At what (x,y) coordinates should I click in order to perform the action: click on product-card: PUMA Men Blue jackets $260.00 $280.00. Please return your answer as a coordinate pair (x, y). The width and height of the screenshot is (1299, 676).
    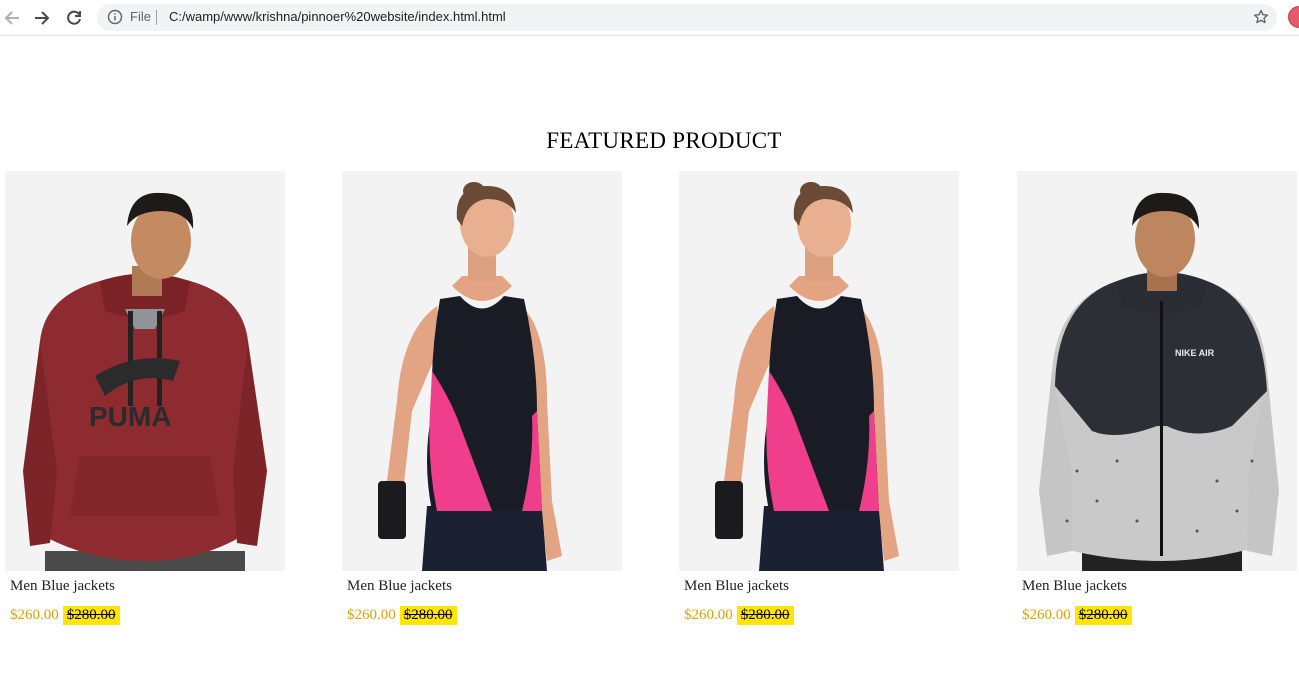
    Looking at the image, I should click on (145, 398).